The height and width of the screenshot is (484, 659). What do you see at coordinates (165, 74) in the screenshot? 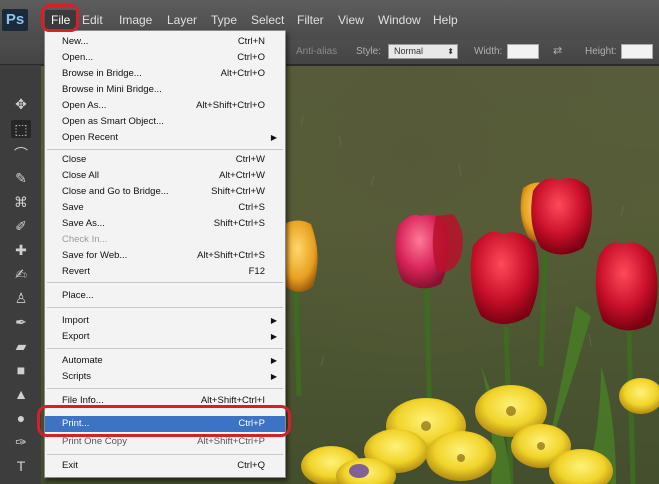
I see `menu-item-browse-in-bridge: Browse in Bridge... Alt+Ctrl+O` at bounding box center [165, 74].